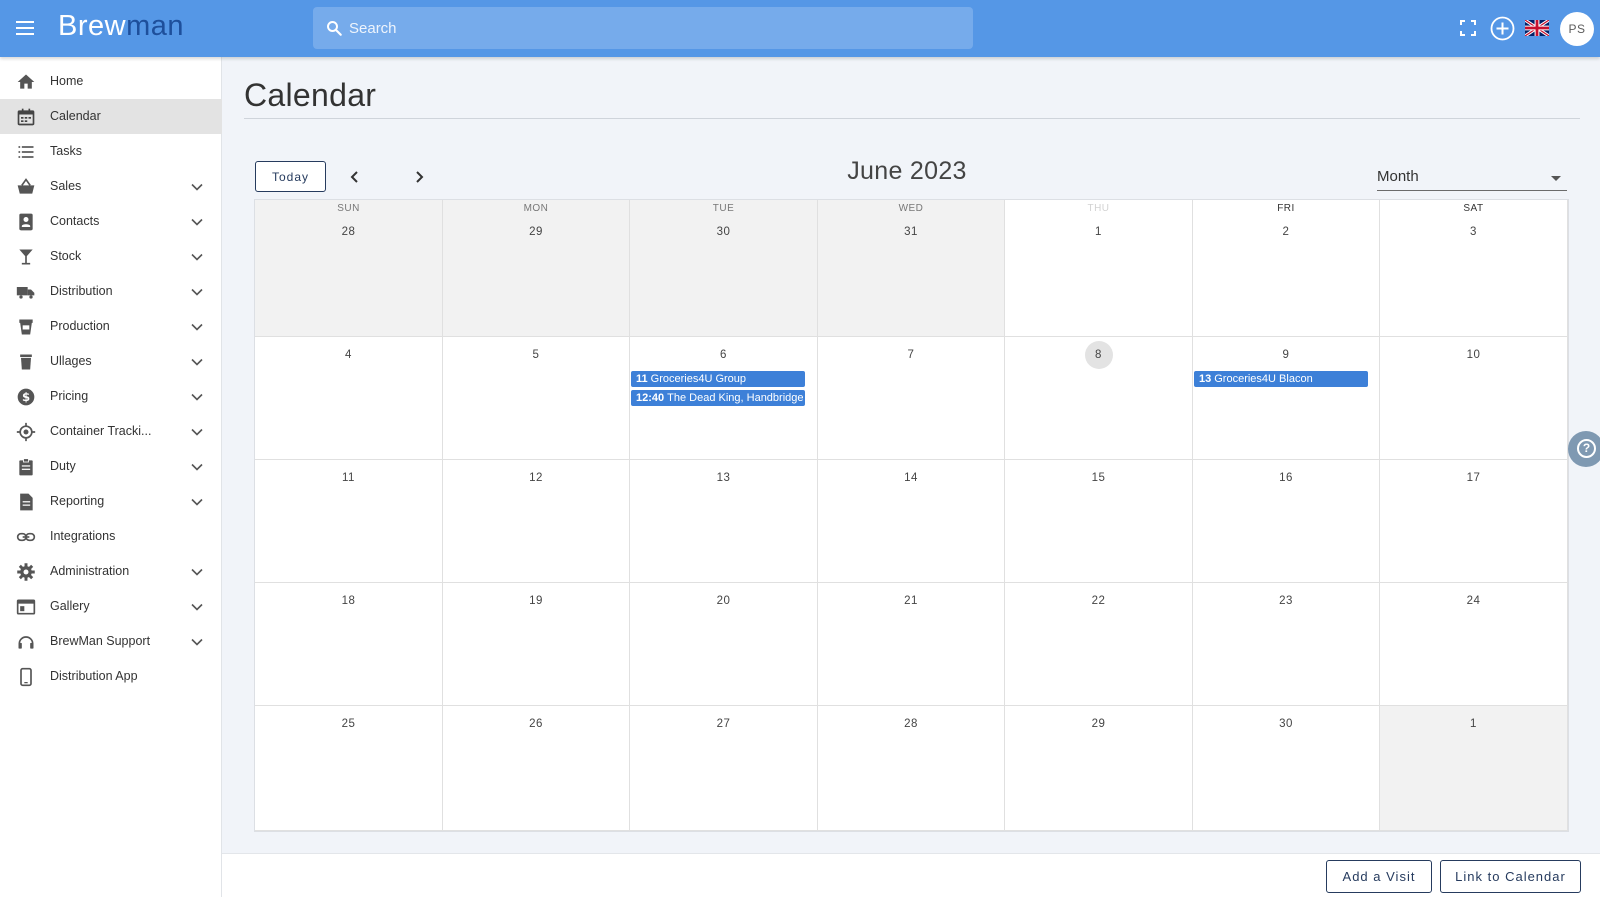  What do you see at coordinates (1474, 355) in the screenshot?
I see `day-number: 10` at bounding box center [1474, 355].